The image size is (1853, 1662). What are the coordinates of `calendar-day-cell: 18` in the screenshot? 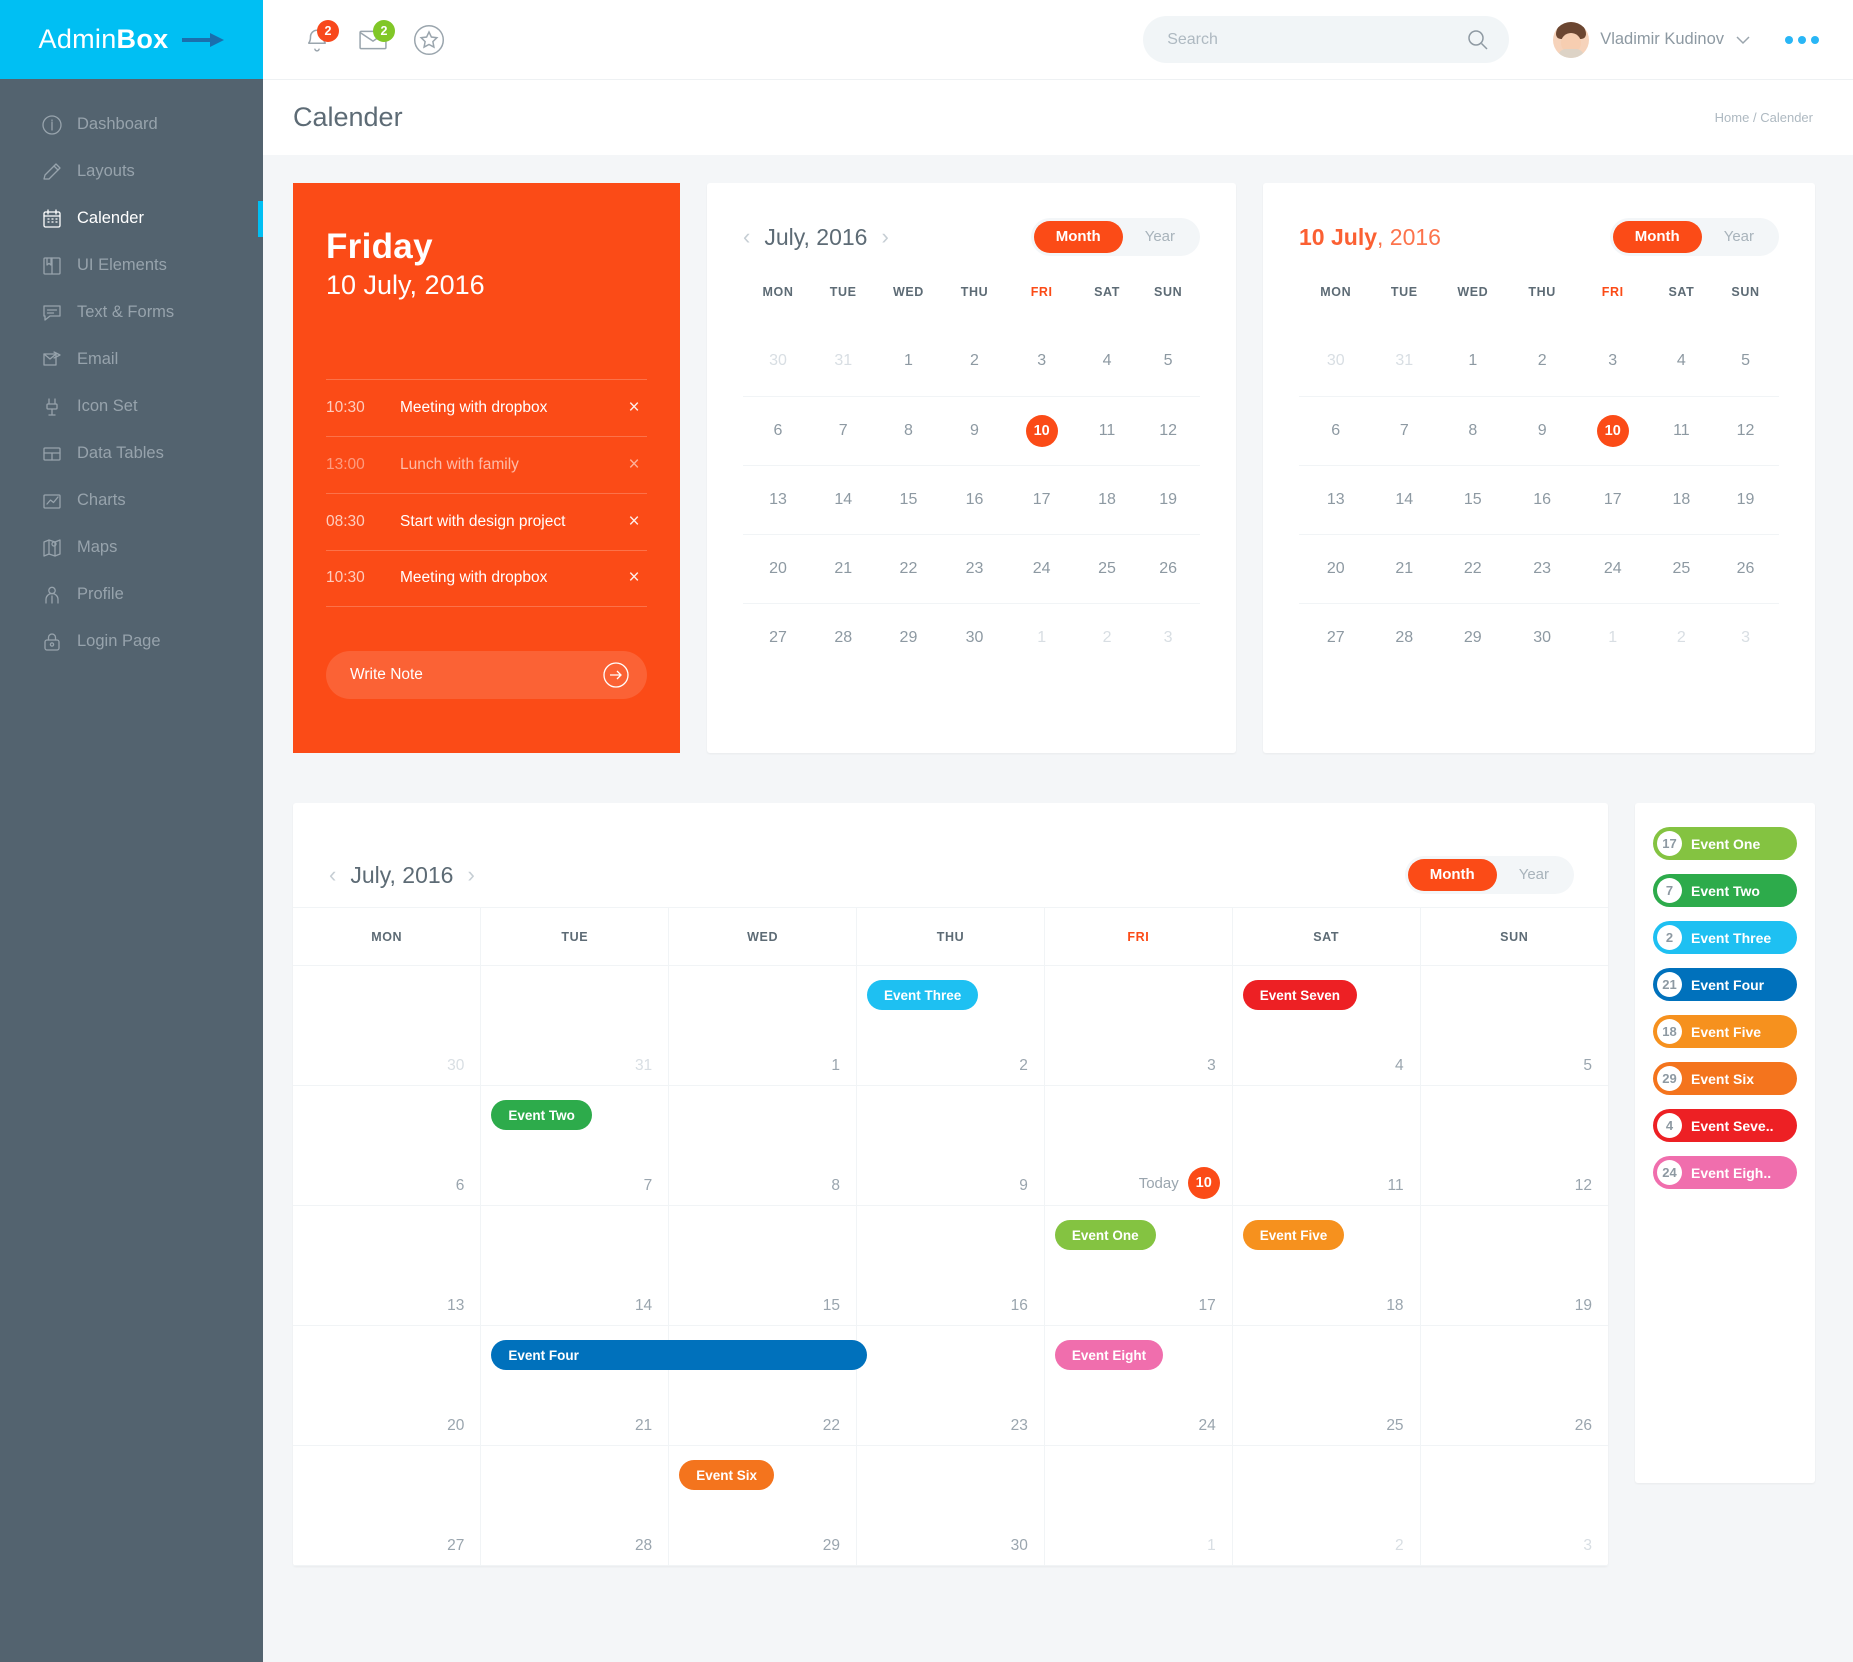 It's located at (1681, 499).